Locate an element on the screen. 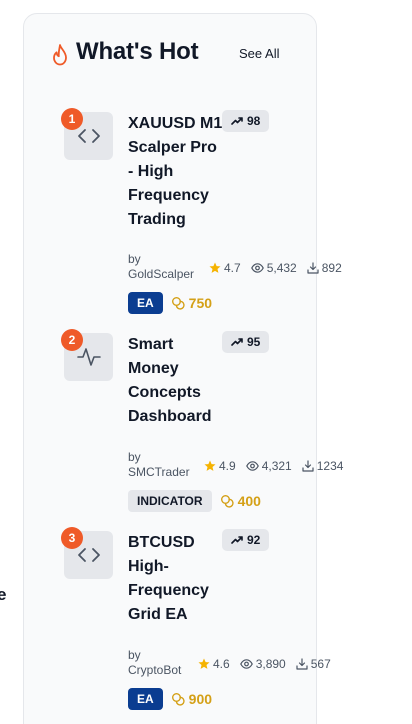 The image size is (412, 724). price-value: 900 is located at coordinates (200, 699).